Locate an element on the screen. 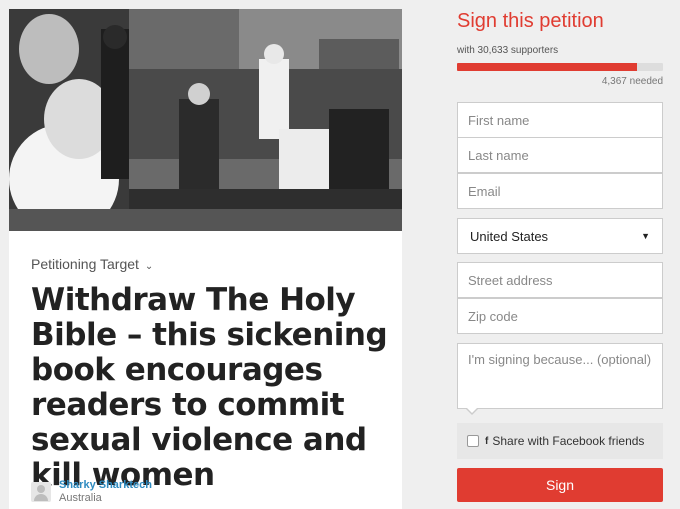  facebook-share-option: f Share with Facebook friends is located at coordinates (560, 441).